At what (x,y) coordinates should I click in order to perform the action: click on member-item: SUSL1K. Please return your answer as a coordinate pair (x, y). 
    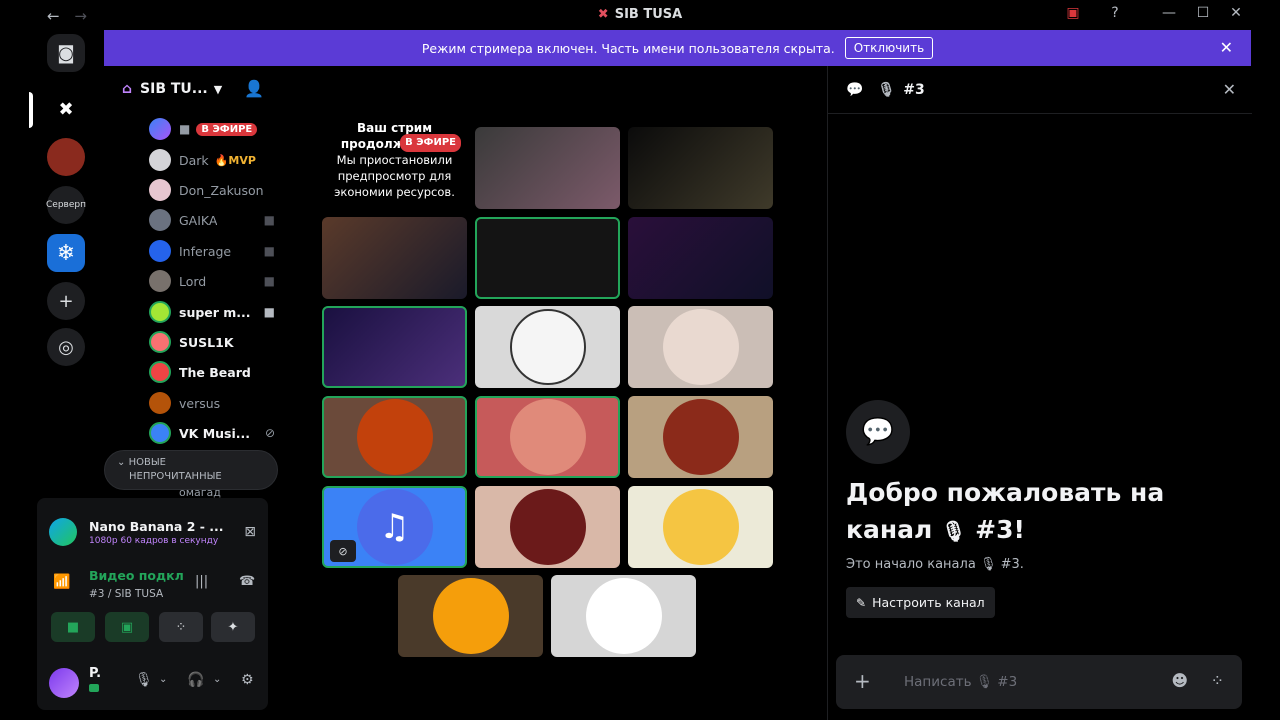
    Looking at the image, I should click on (212, 342).